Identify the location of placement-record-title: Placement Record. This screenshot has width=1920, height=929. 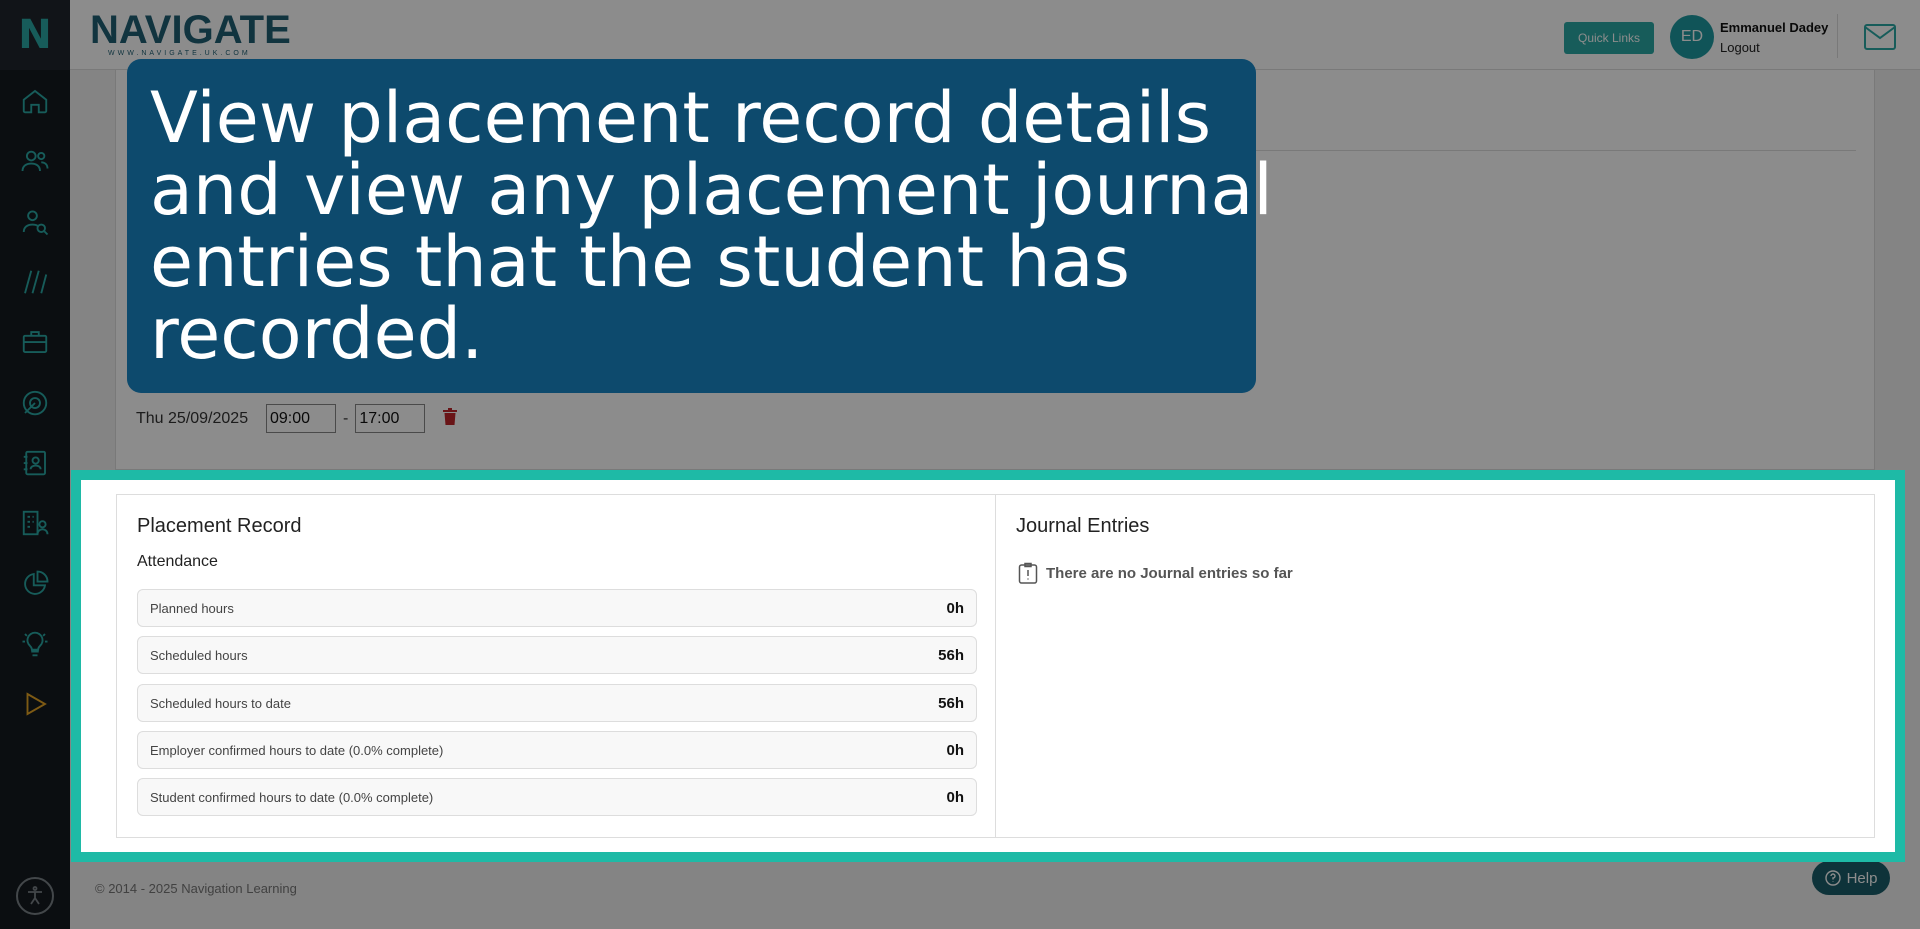
(219, 526).